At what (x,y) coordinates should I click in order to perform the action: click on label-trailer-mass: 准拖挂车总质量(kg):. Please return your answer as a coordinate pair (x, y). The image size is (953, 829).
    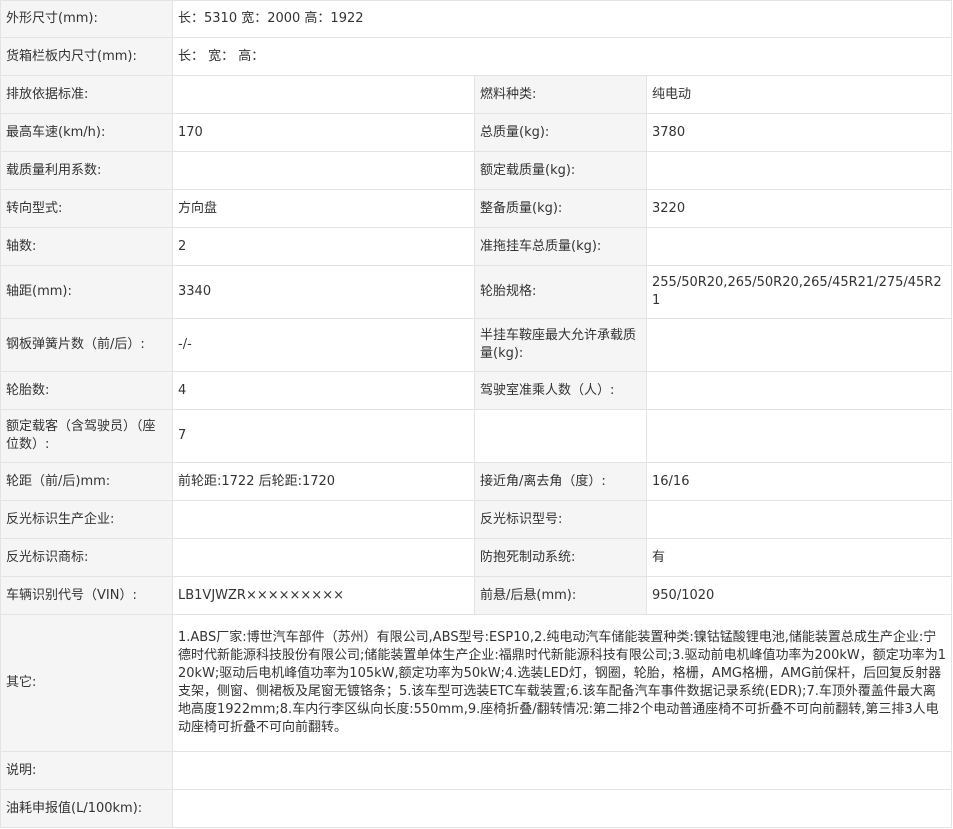
    Looking at the image, I should click on (560, 246).